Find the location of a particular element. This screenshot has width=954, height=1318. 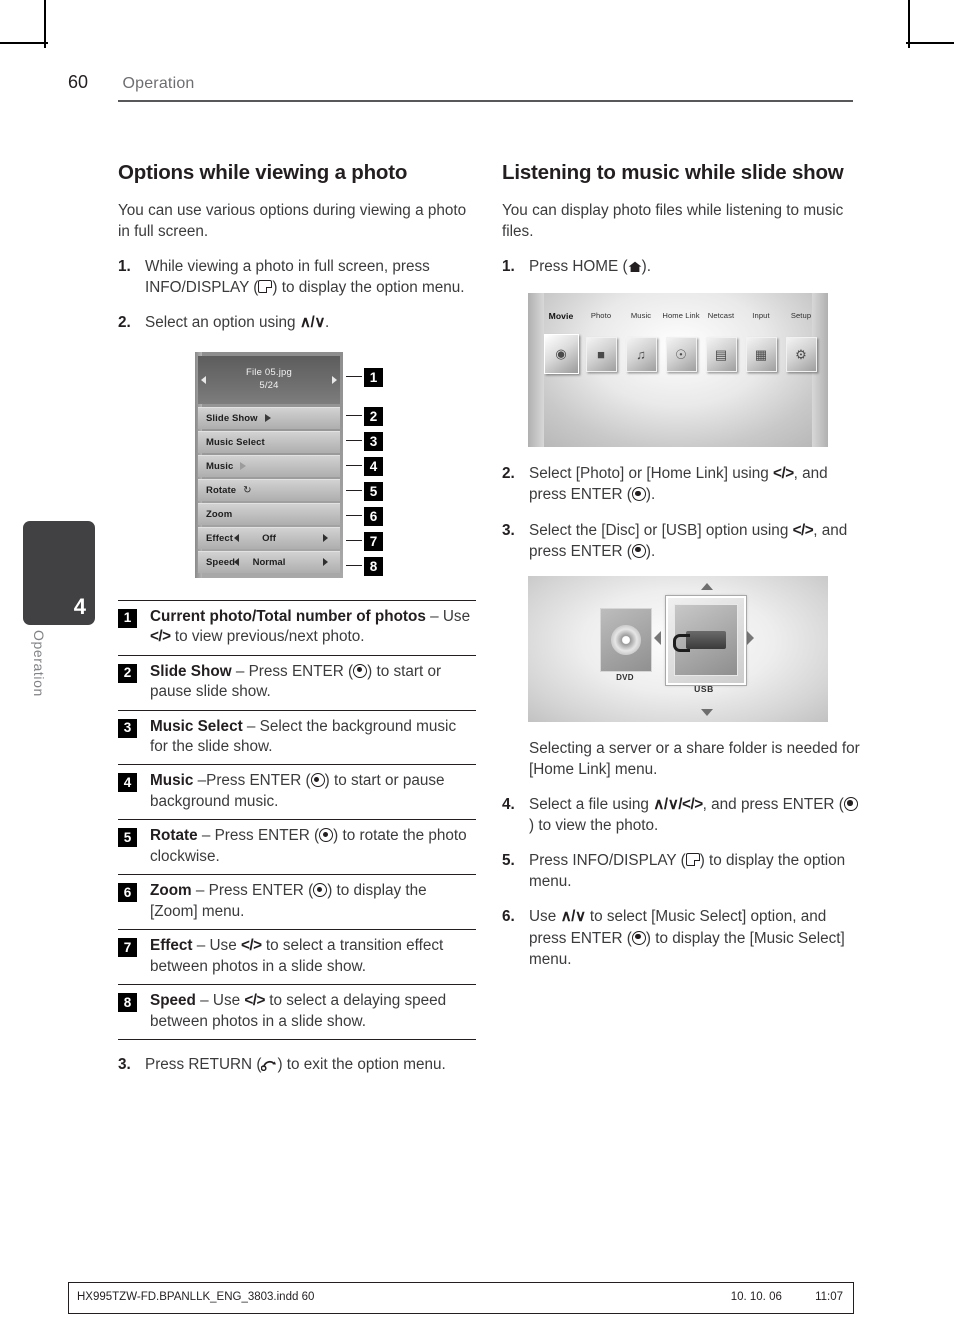

home-menu-item-home-link: Home Link ☉ is located at coordinates (681, 342).